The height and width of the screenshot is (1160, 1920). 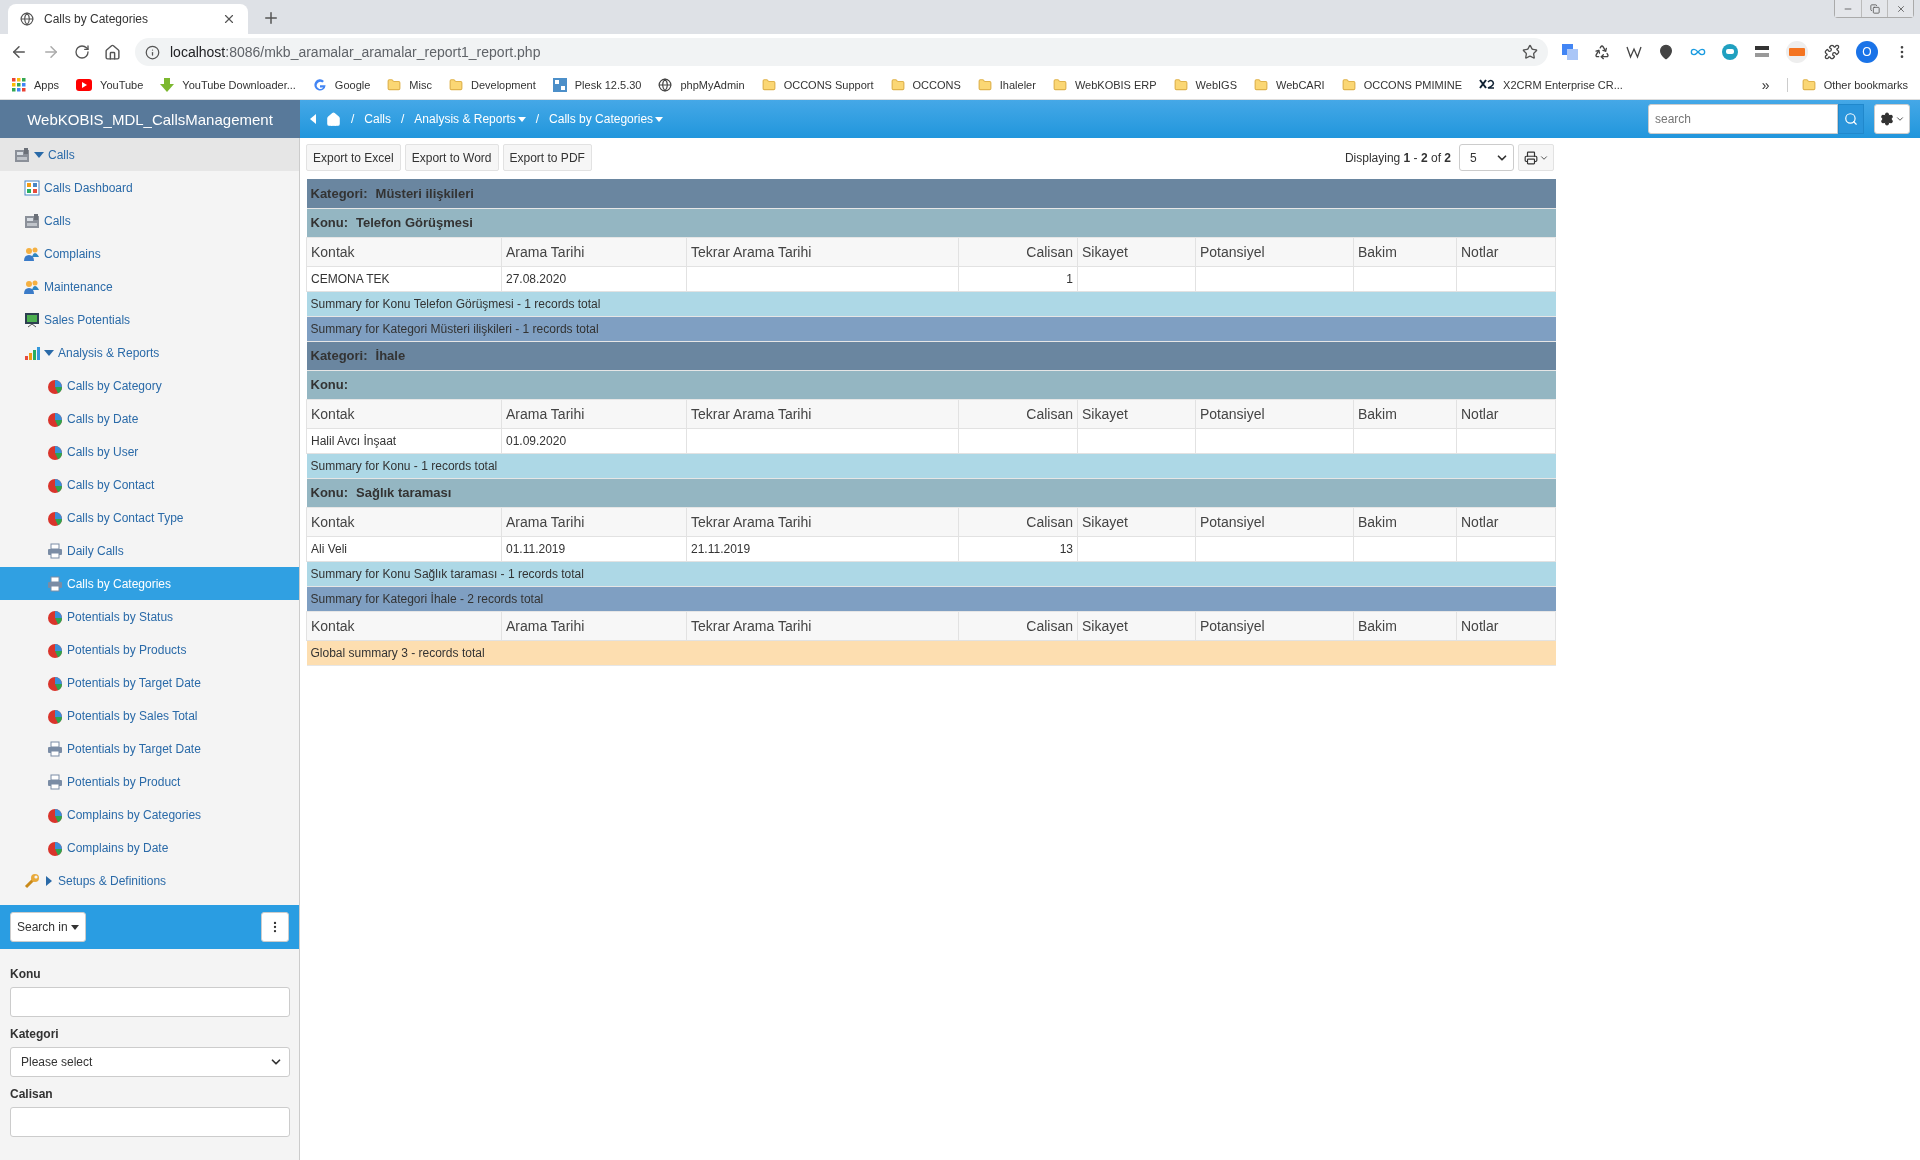 What do you see at coordinates (36, 84) in the screenshot?
I see `bookmark: Apps` at bounding box center [36, 84].